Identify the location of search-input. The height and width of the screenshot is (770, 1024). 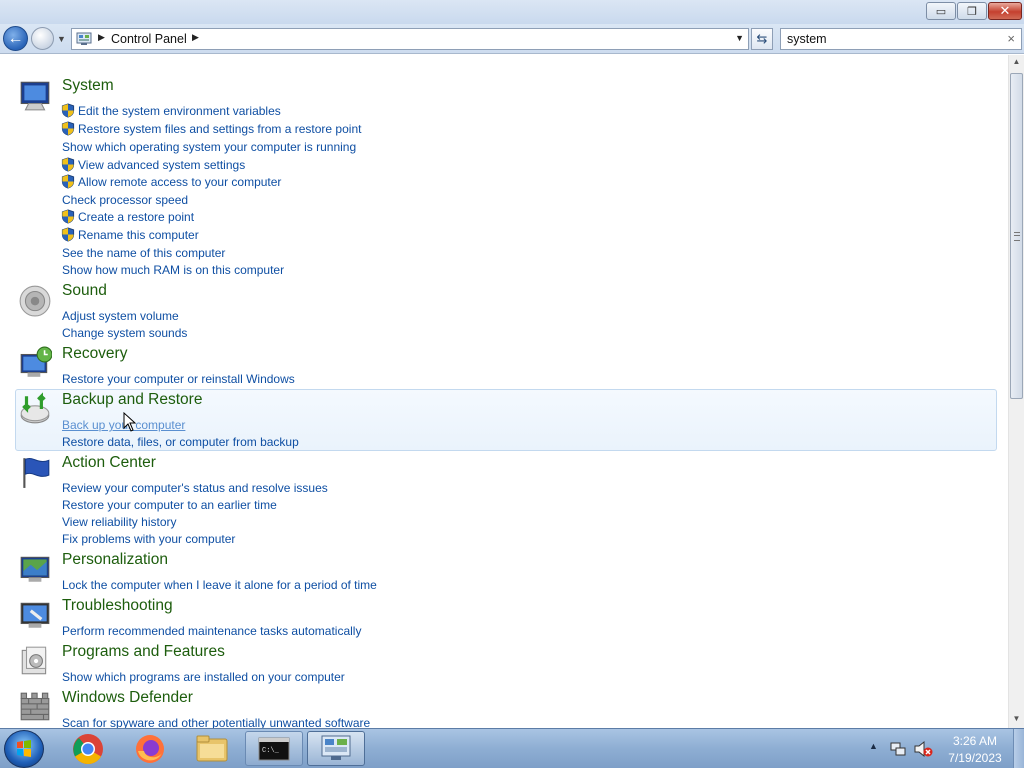
(892, 39).